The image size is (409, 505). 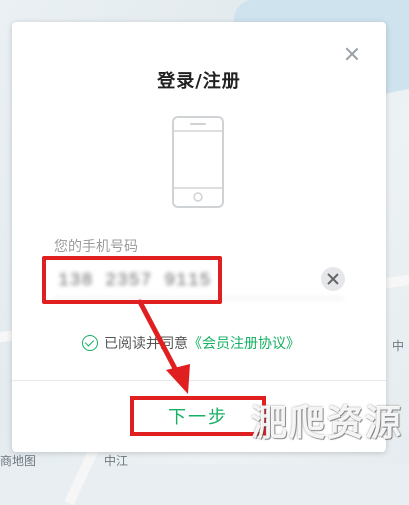 What do you see at coordinates (398, 346) in the screenshot?
I see `map-label: 中` at bounding box center [398, 346].